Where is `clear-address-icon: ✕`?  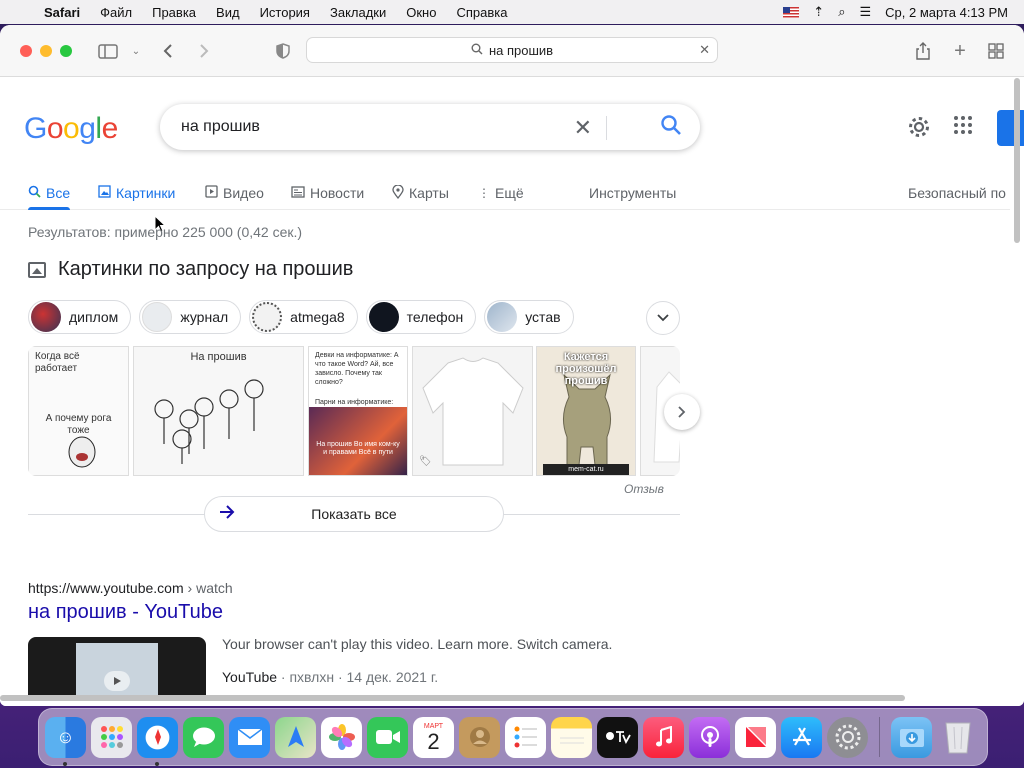 clear-address-icon: ✕ is located at coordinates (704, 50).